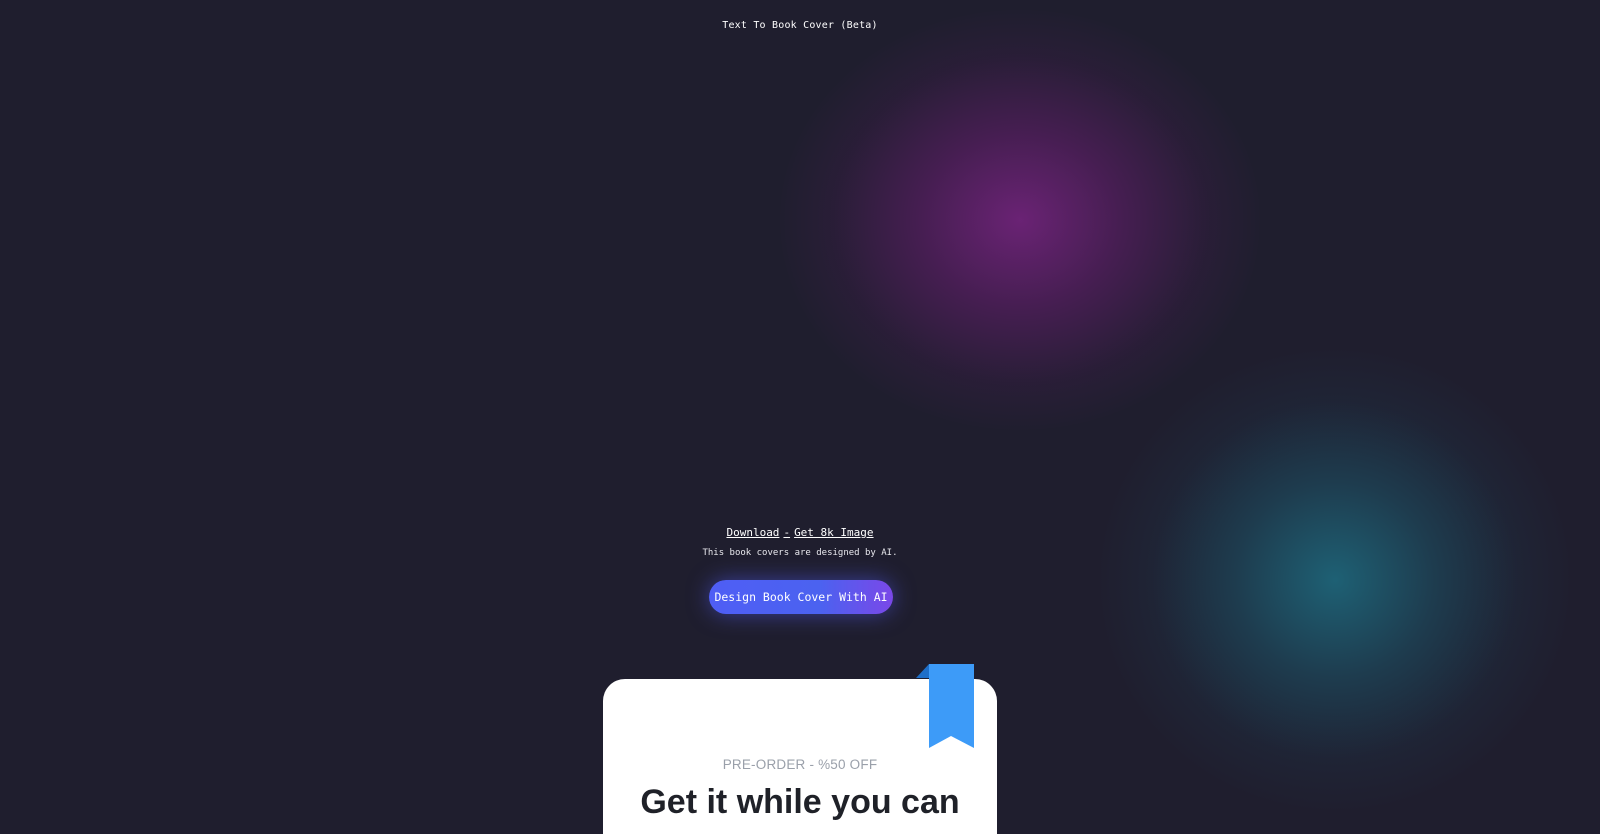 This screenshot has height=834, width=1600. What do you see at coordinates (800, 553) in the screenshot?
I see `ai-caption: This book covers are designed by AI.` at bounding box center [800, 553].